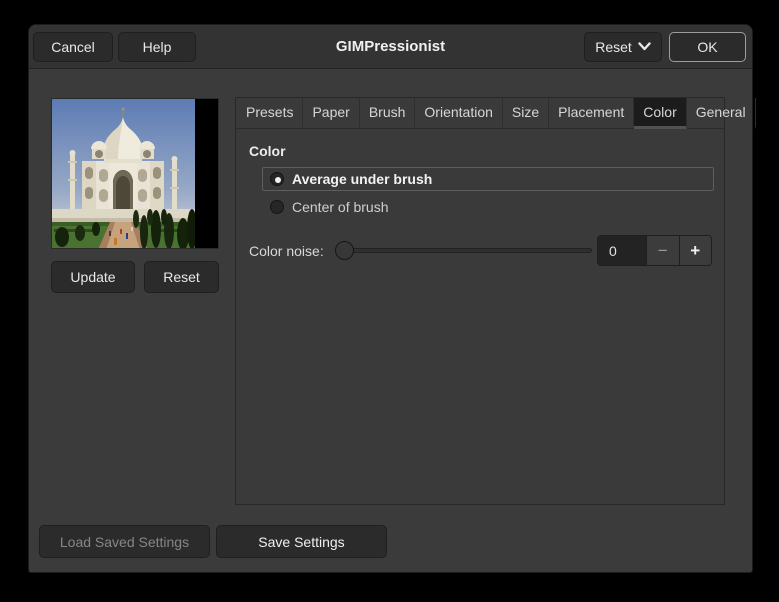  What do you see at coordinates (277, 179) in the screenshot?
I see `radio-selected-icon` at bounding box center [277, 179].